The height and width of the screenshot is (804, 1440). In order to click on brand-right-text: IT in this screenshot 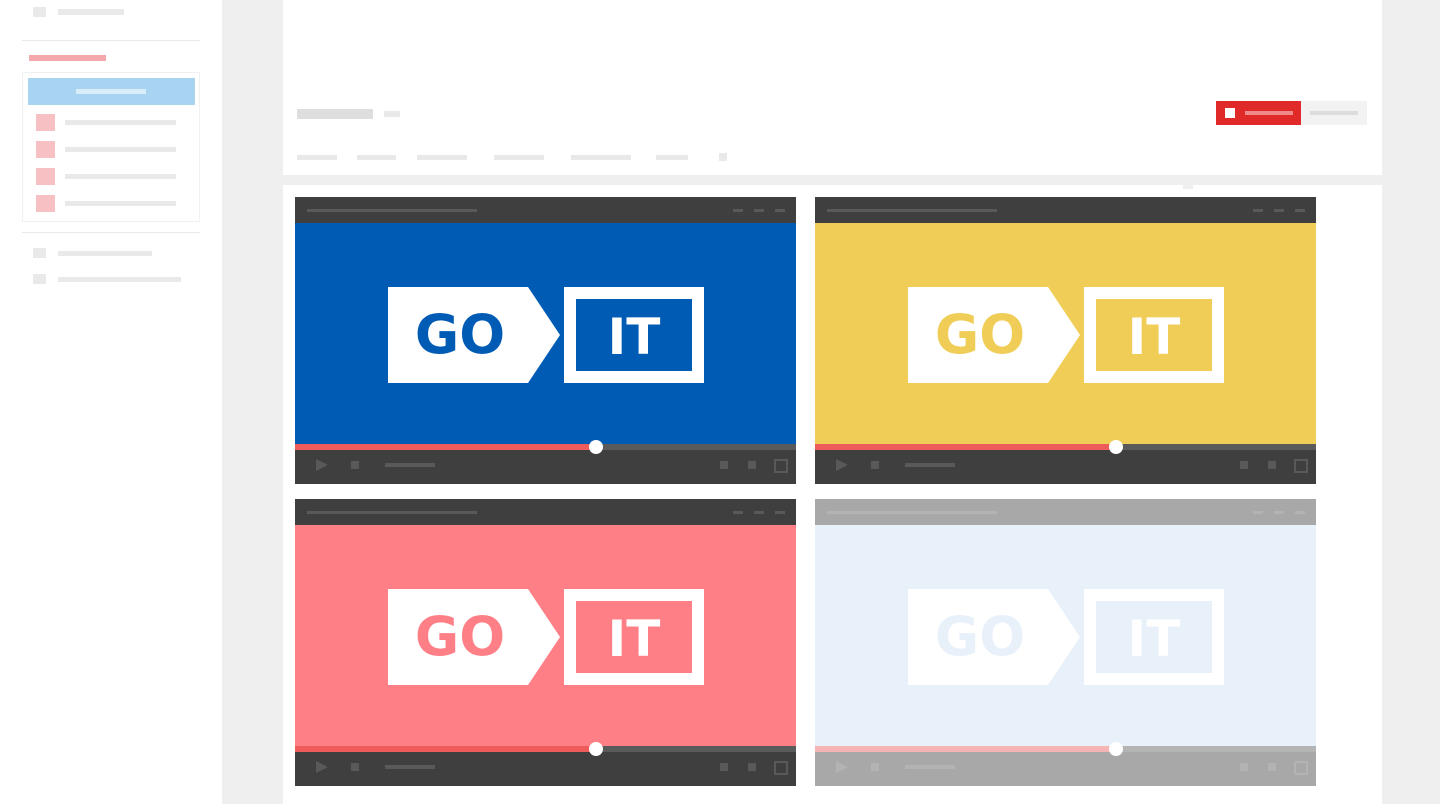, I will do `click(634, 639)`.